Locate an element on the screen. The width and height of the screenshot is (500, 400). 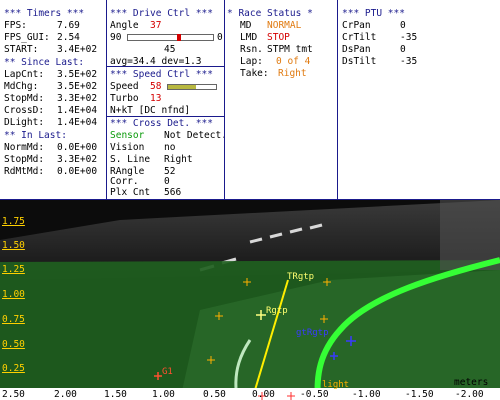
y-axis-tick-label: 0.75 is located at coordinates (13, 319).